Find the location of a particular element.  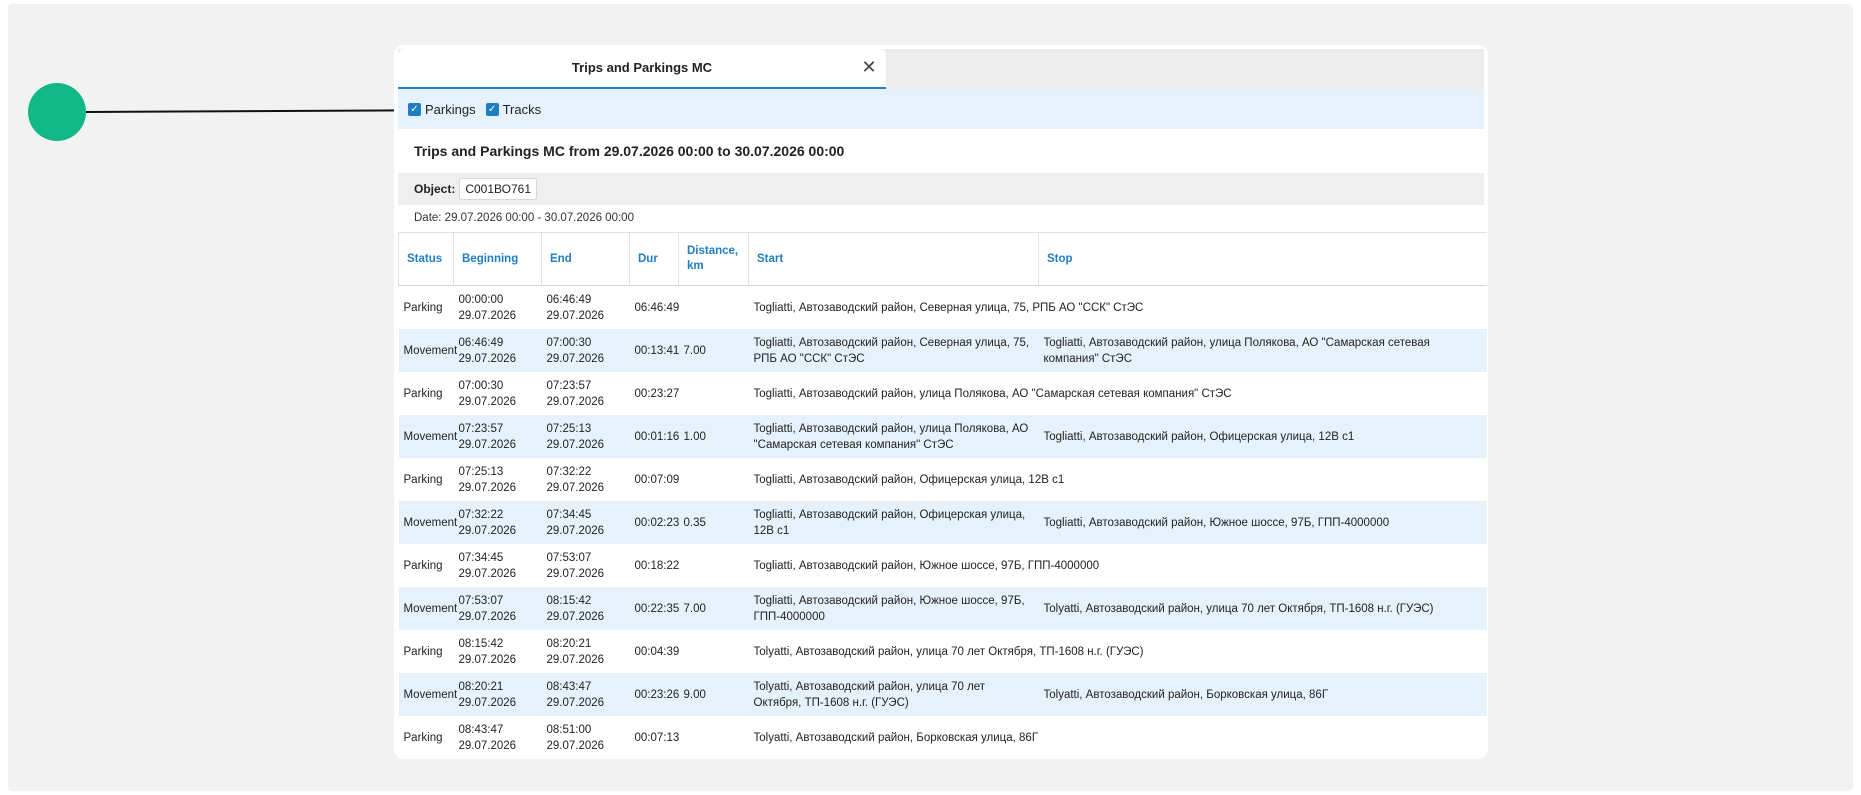

beginning-cell: 06:46:49 29.07.2026 is located at coordinates (497, 350).